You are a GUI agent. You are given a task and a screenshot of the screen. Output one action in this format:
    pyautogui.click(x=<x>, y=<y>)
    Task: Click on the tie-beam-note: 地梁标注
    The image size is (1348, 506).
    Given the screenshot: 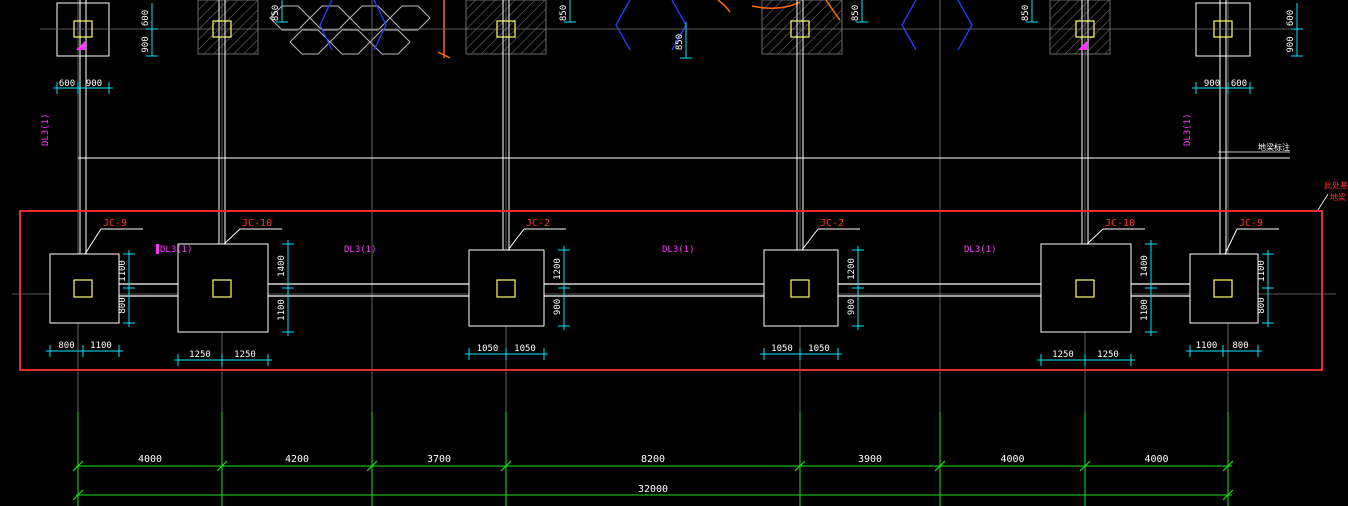 What is the action you would take?
    pyautogui.click(x=1274, y=147)
    